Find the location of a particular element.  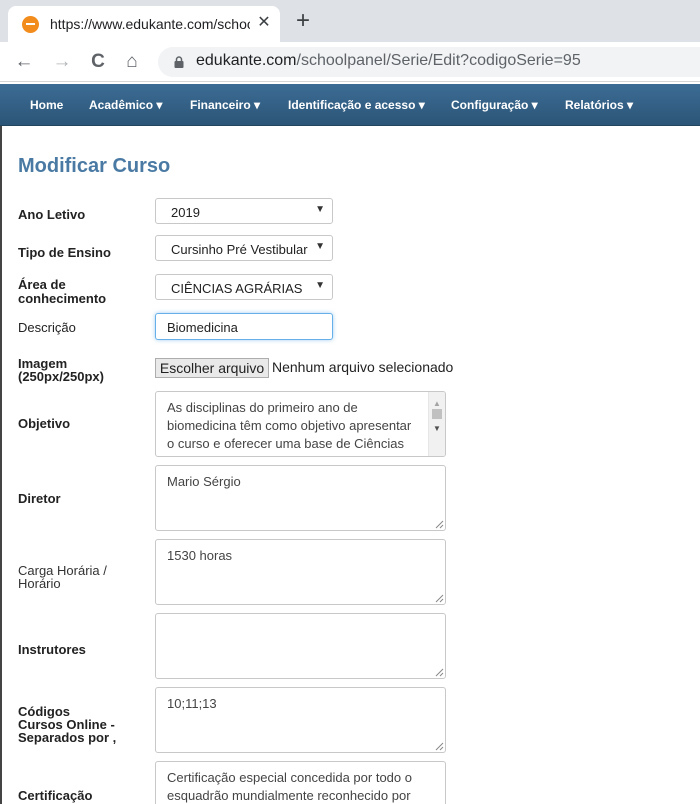

diretor-text: Mario Sérgio is located at coordinates (204, 481).